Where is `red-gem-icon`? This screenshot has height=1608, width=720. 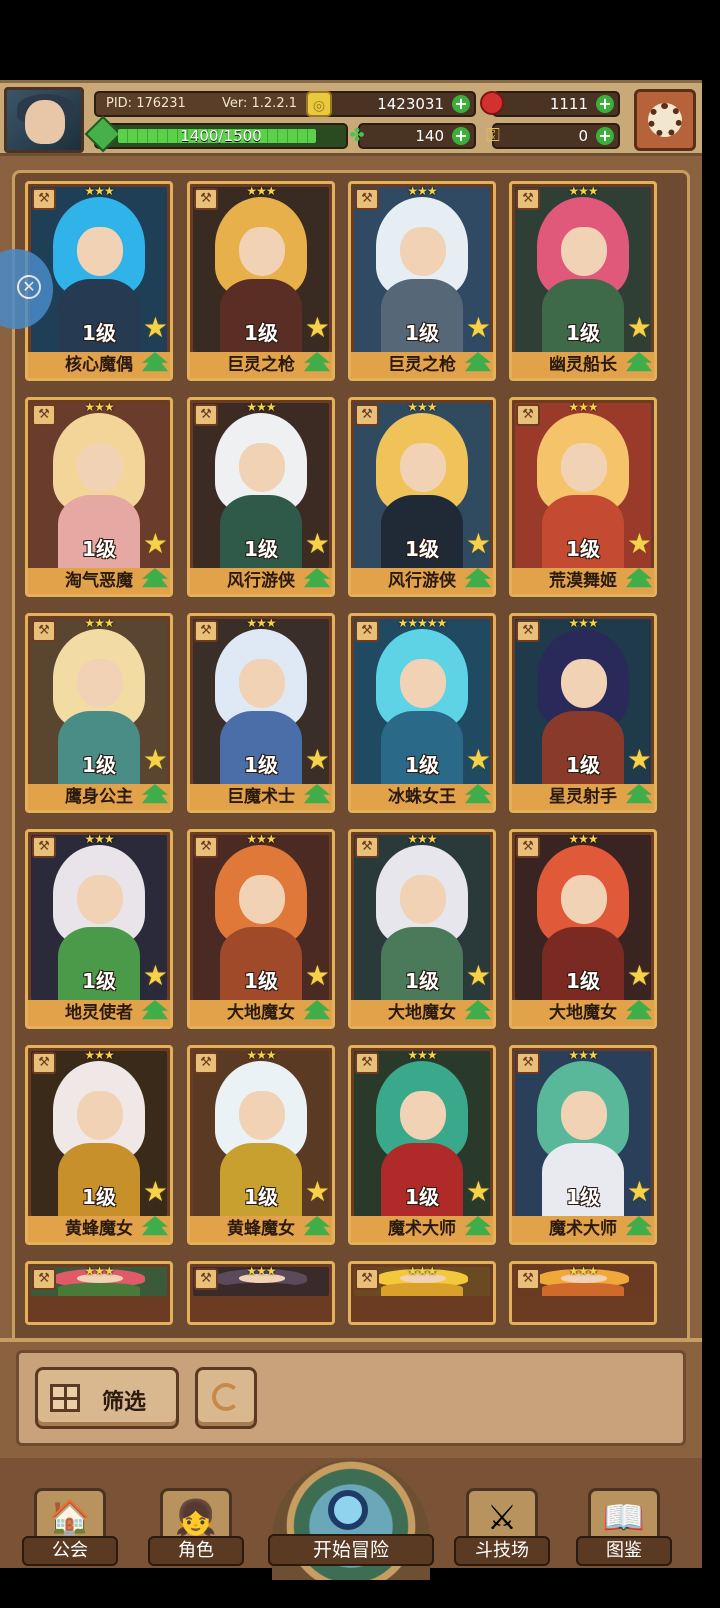 red-gem-icon is located at coordinates (492, 103).